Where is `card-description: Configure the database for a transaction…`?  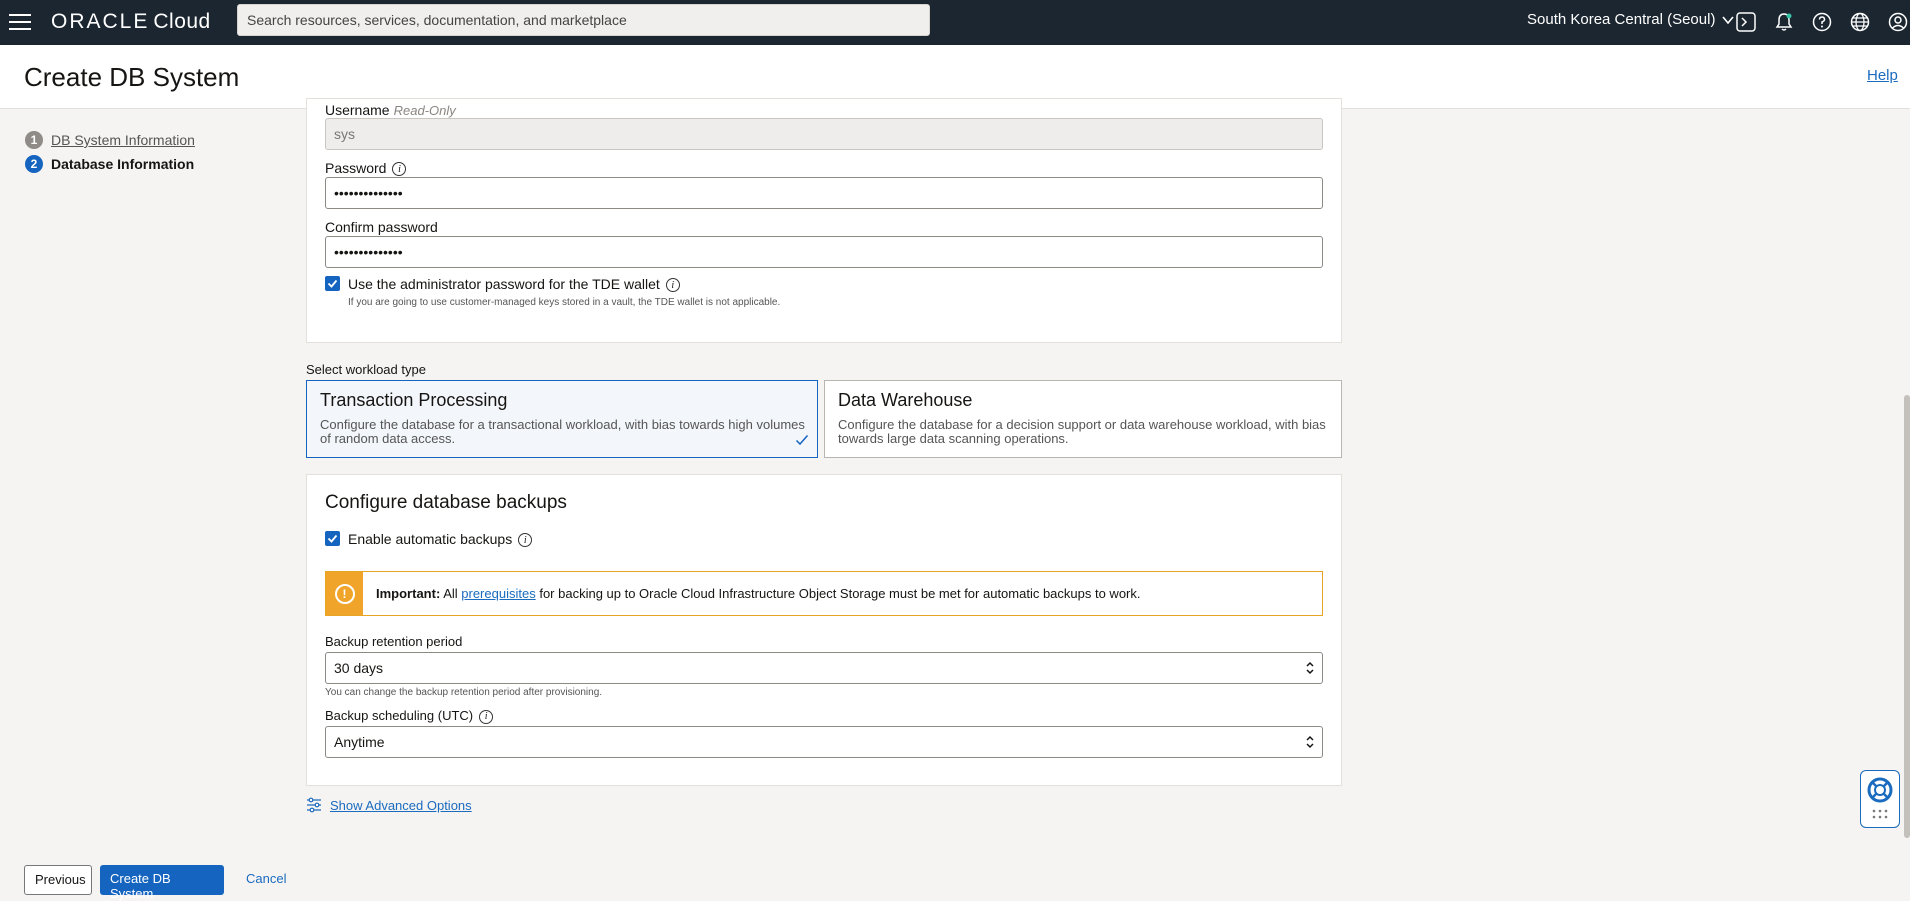 card-description: Configure the database for a transaction… is located at coordinates (562, 432).